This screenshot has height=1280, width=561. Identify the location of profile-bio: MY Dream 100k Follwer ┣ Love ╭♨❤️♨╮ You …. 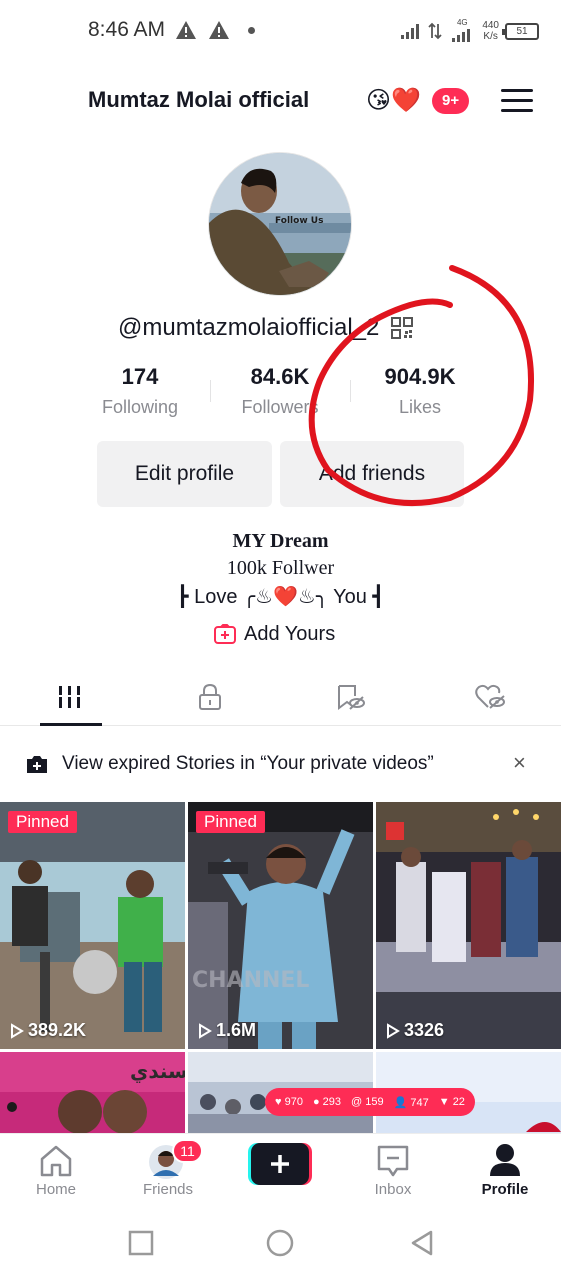
(280, 570).